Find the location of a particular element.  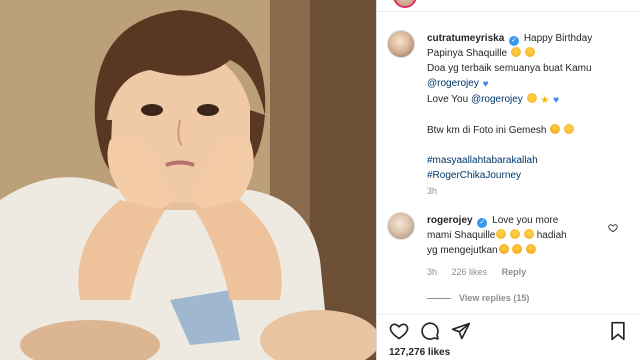

heart-icon is located at coordinates (399, 331).